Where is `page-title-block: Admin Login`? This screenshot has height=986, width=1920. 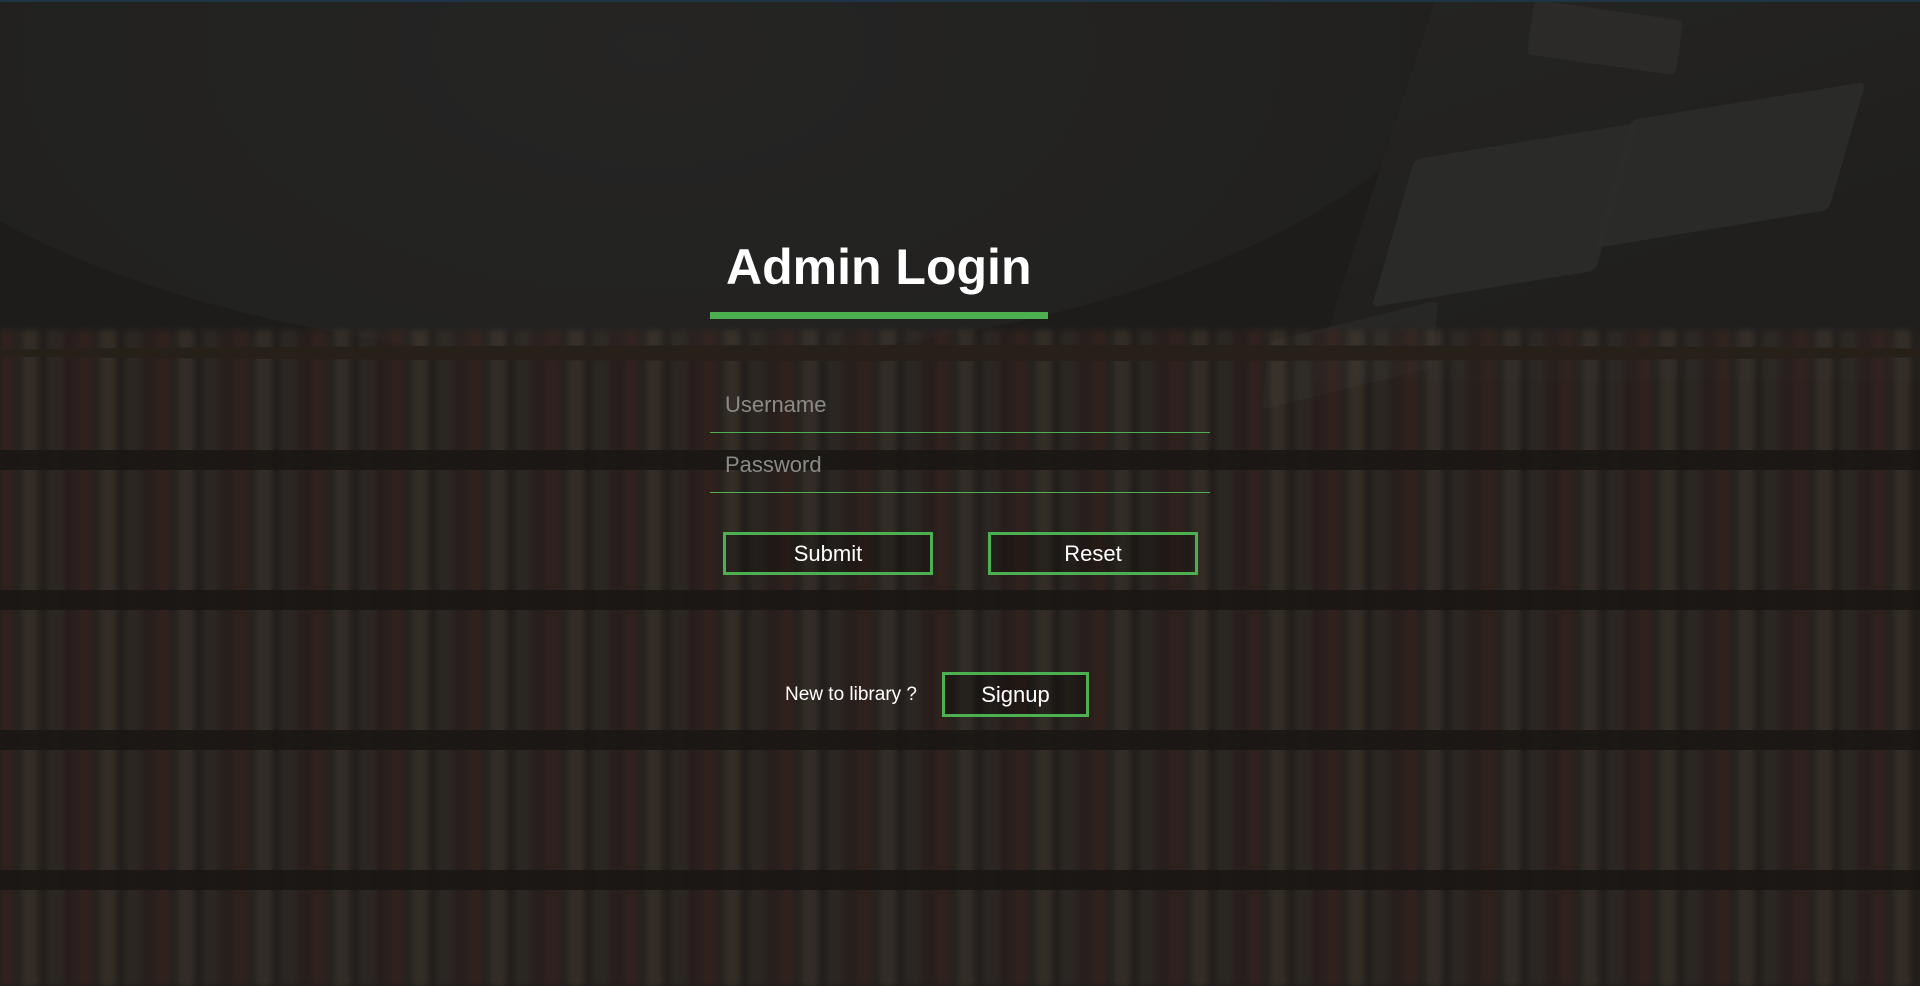 page-title-block: Admin Login is located at coordinates (879, 275).